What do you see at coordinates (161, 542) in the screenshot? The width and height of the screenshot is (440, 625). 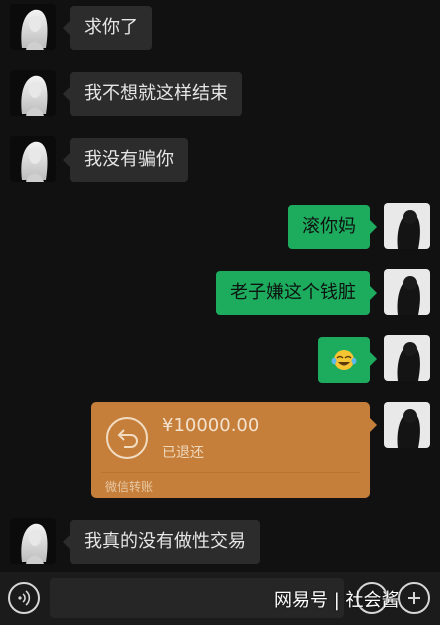 I see `message-bubble: 我真的没有做性交易` at bounding box center [161, 542].